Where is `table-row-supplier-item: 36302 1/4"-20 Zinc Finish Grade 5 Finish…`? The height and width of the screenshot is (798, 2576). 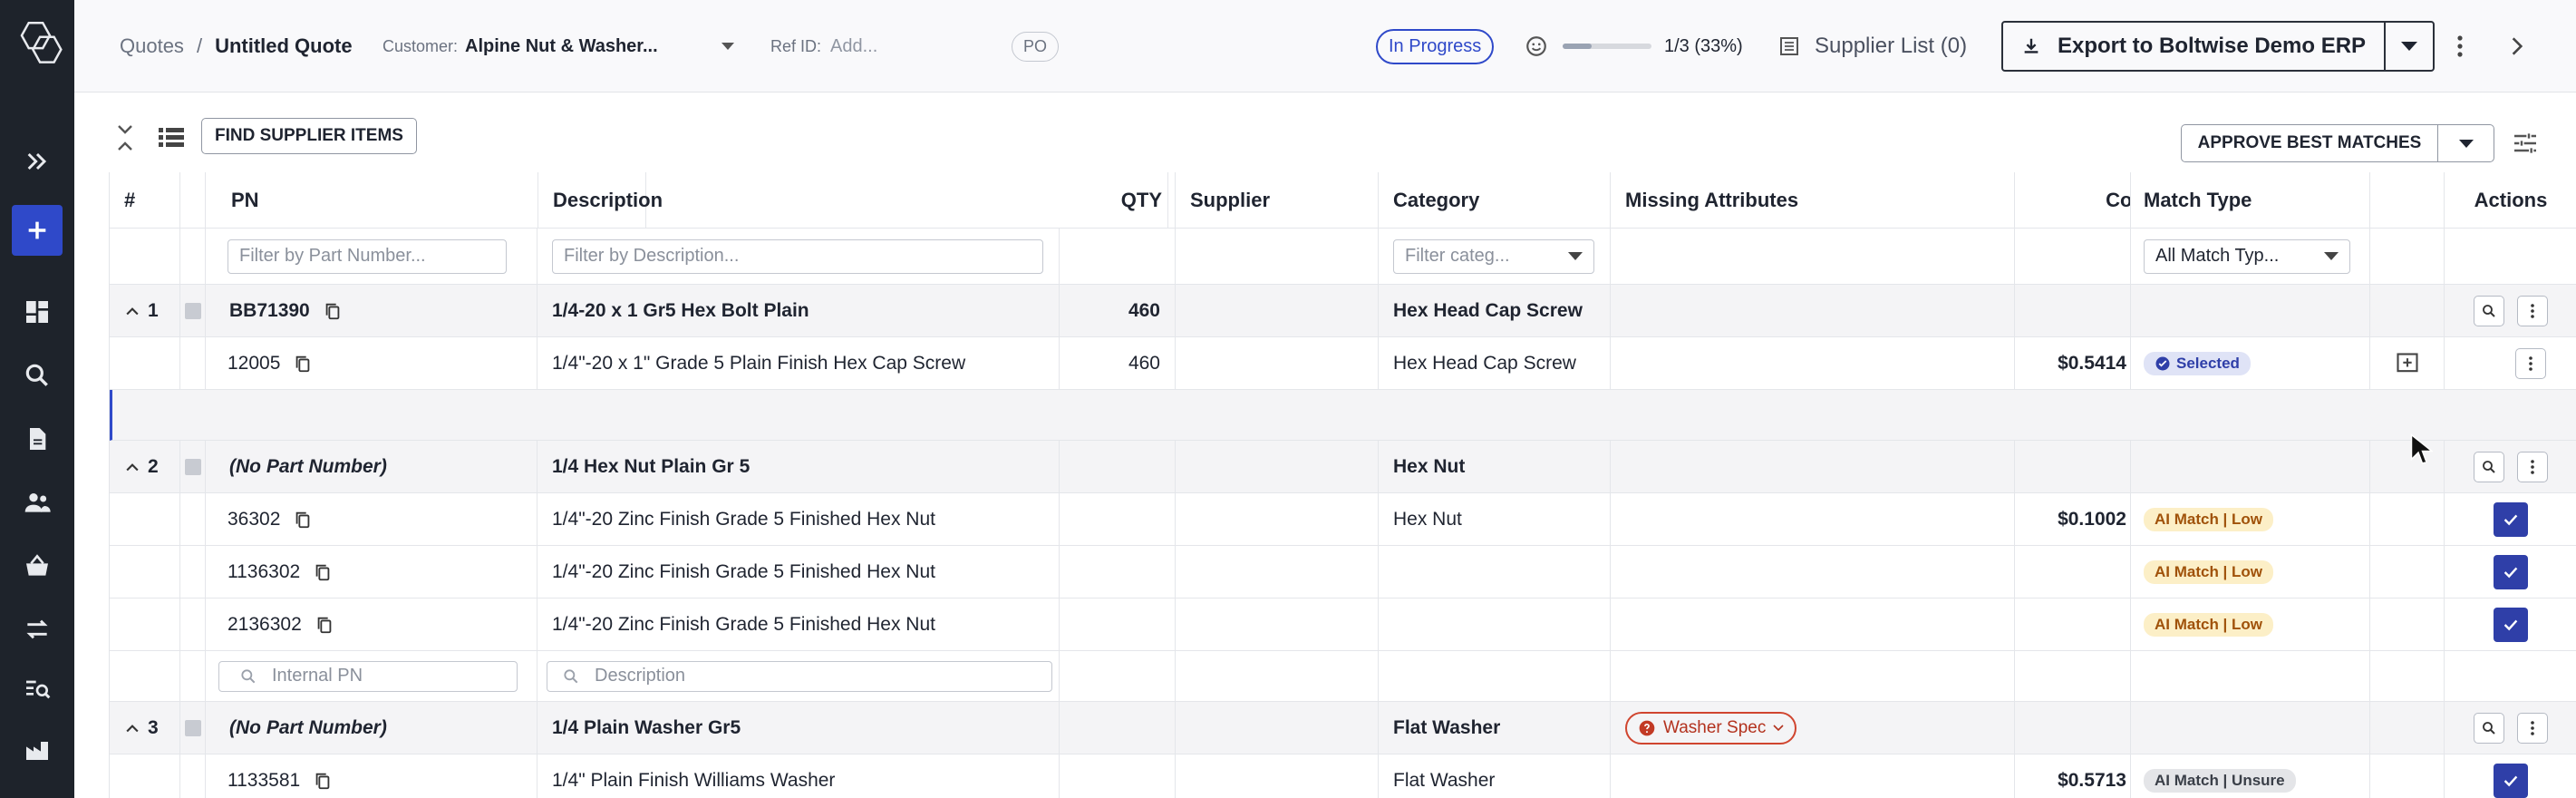
table-row-supplier-item: 36302 1/4"-20 Zinc Finish Grade 5 Finish… is located at coordinates (1343, 519).